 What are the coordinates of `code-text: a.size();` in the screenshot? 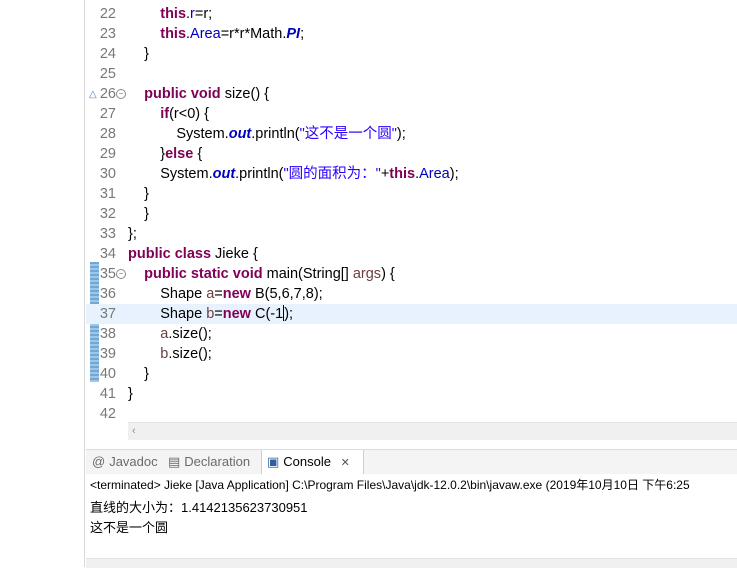 It's located at (170, 334).